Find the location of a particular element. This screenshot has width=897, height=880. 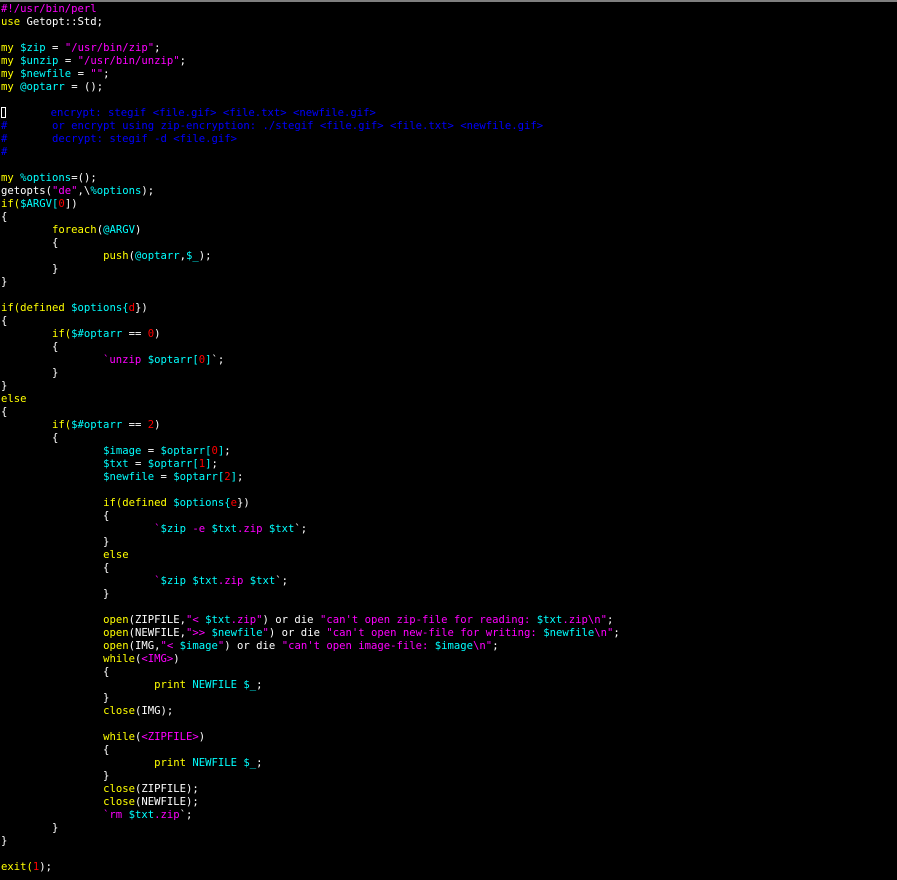

code-token-string: <IMG> is located at coordinates (157, 659).